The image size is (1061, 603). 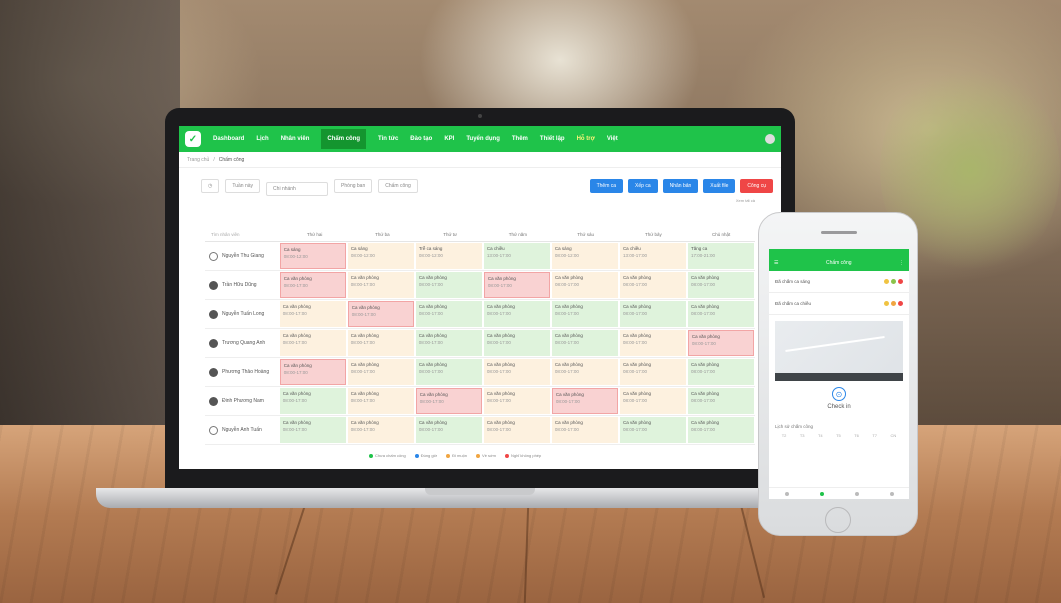 I want to click on calendar-day: T4, so click(x=820, y=435).